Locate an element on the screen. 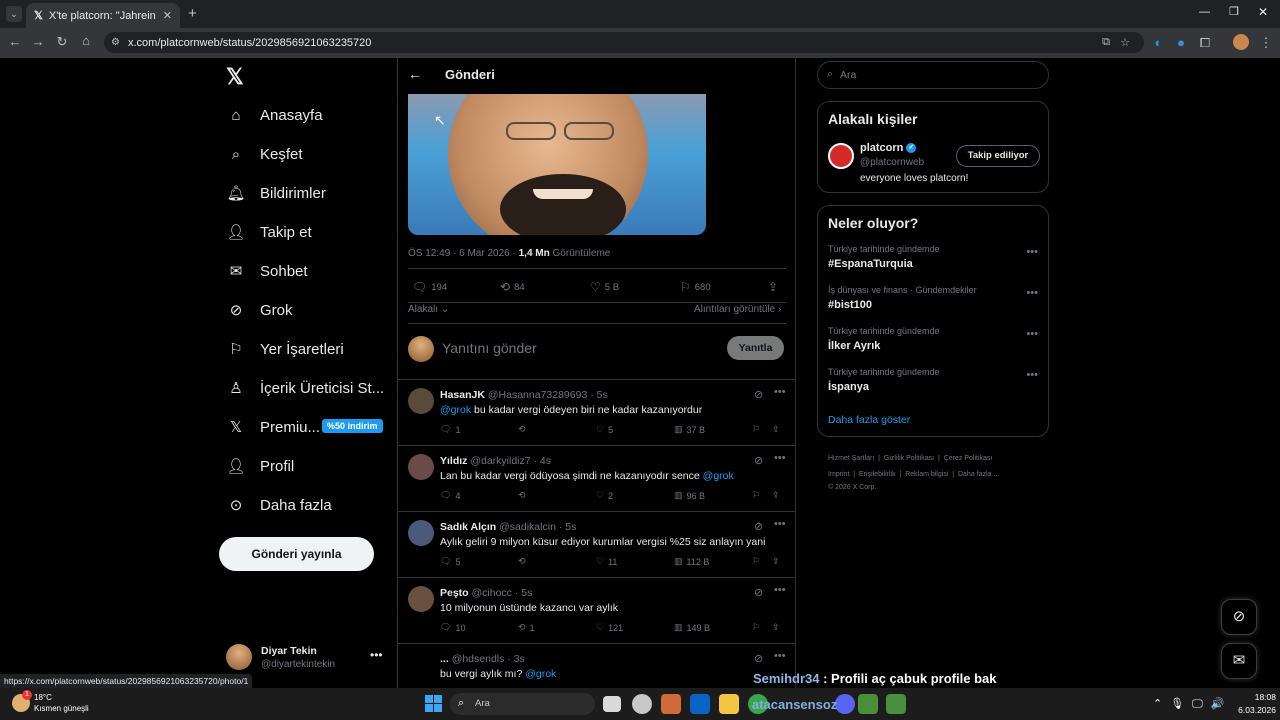 This screenshot has height=720, width=1280. sidebar-item-0: ⌂ Anasayfa is located at coordinates (274, 115).